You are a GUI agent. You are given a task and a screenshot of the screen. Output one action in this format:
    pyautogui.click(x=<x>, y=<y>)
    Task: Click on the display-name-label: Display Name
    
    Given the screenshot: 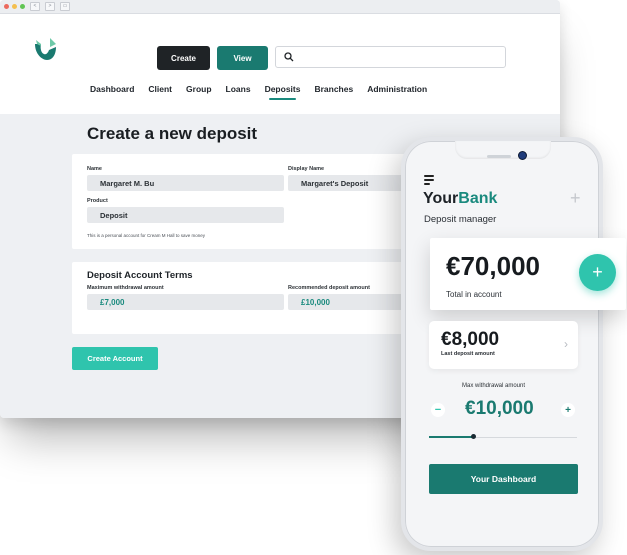 What is the action you would take?
    pyautogui.click(x=306, y=169)
    